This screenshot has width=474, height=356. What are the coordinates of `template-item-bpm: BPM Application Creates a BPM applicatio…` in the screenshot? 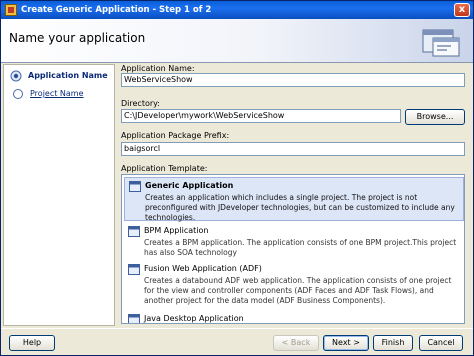 It's located at (294, 241).